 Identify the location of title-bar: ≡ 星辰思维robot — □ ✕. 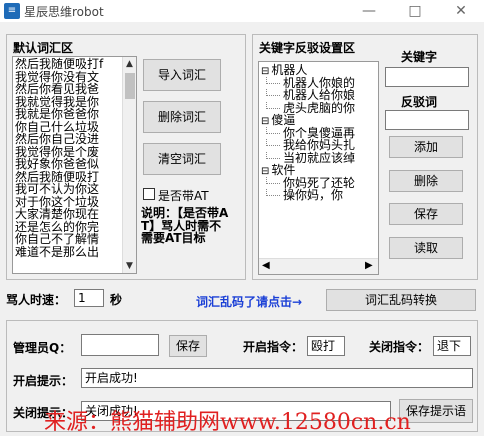
(242, 11).